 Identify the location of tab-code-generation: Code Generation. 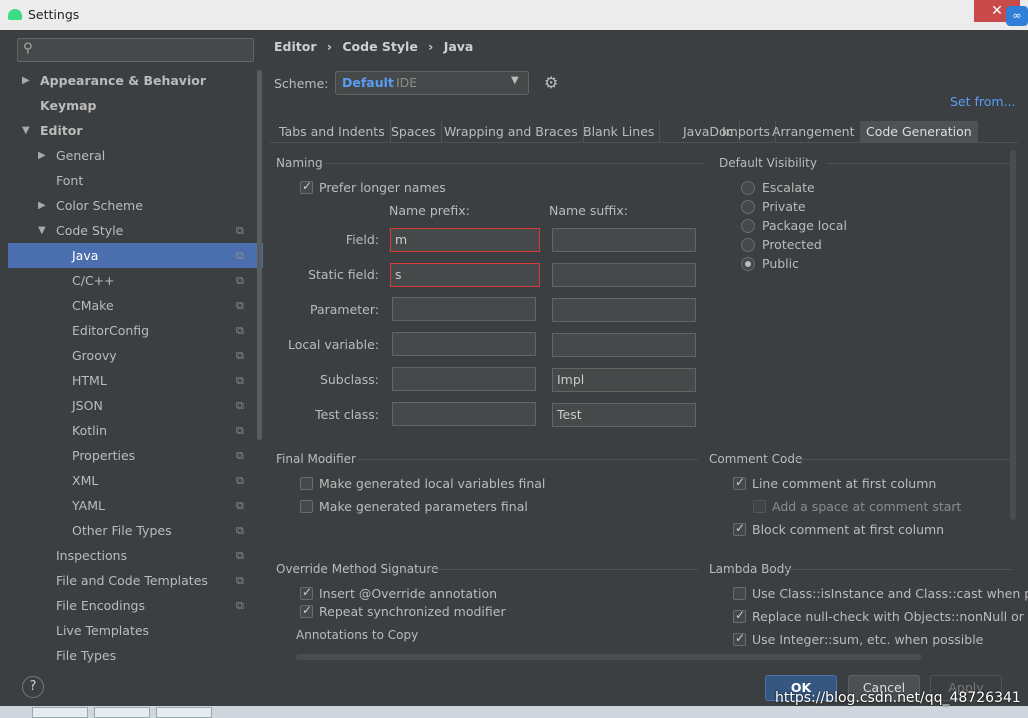
(919, 132).